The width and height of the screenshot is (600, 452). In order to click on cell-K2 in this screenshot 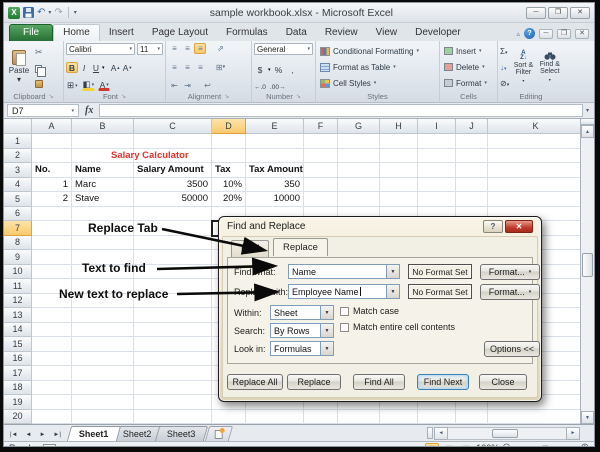, I will do `click(534, 156)`.